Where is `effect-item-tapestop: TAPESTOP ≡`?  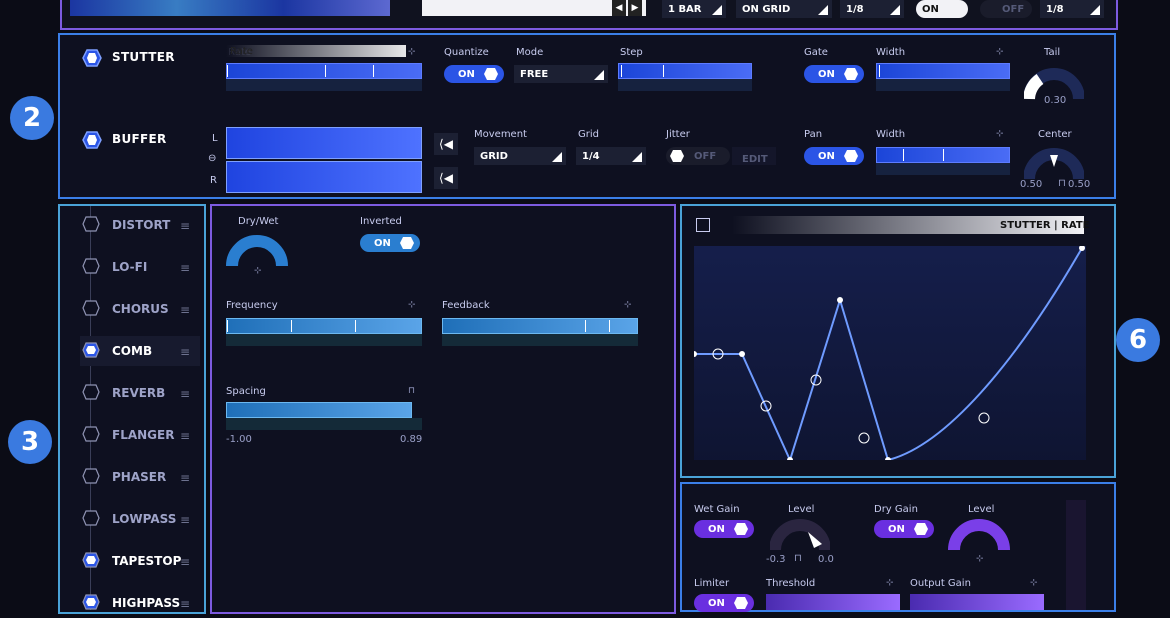 effect-item-tapestop: TAPESTOP ≡ is located at coordinates (140, 561).